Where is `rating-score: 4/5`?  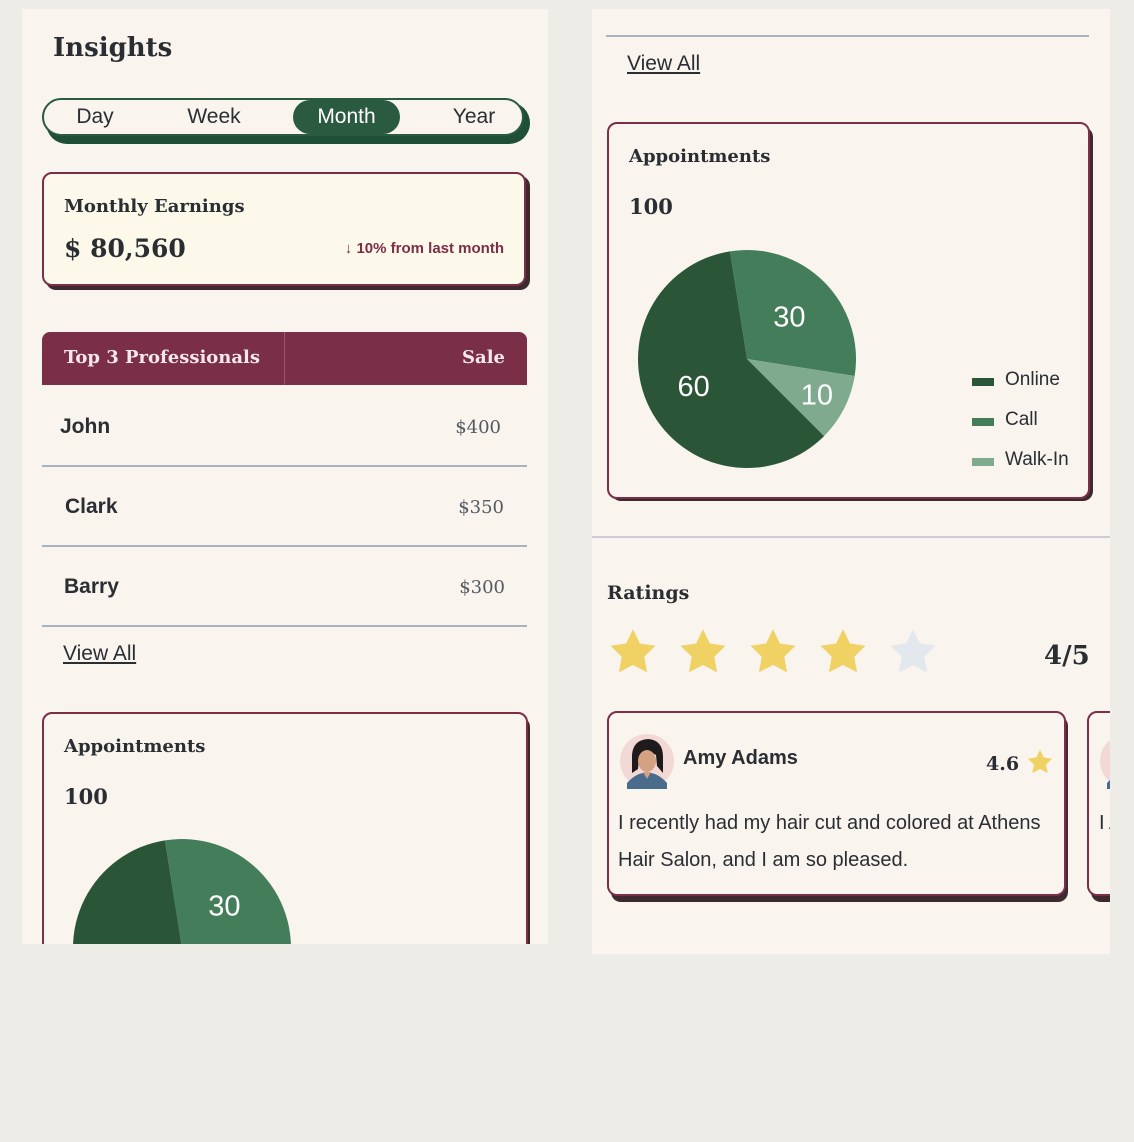 rating-score: 4/5 is located at coordinates (1067, 656).